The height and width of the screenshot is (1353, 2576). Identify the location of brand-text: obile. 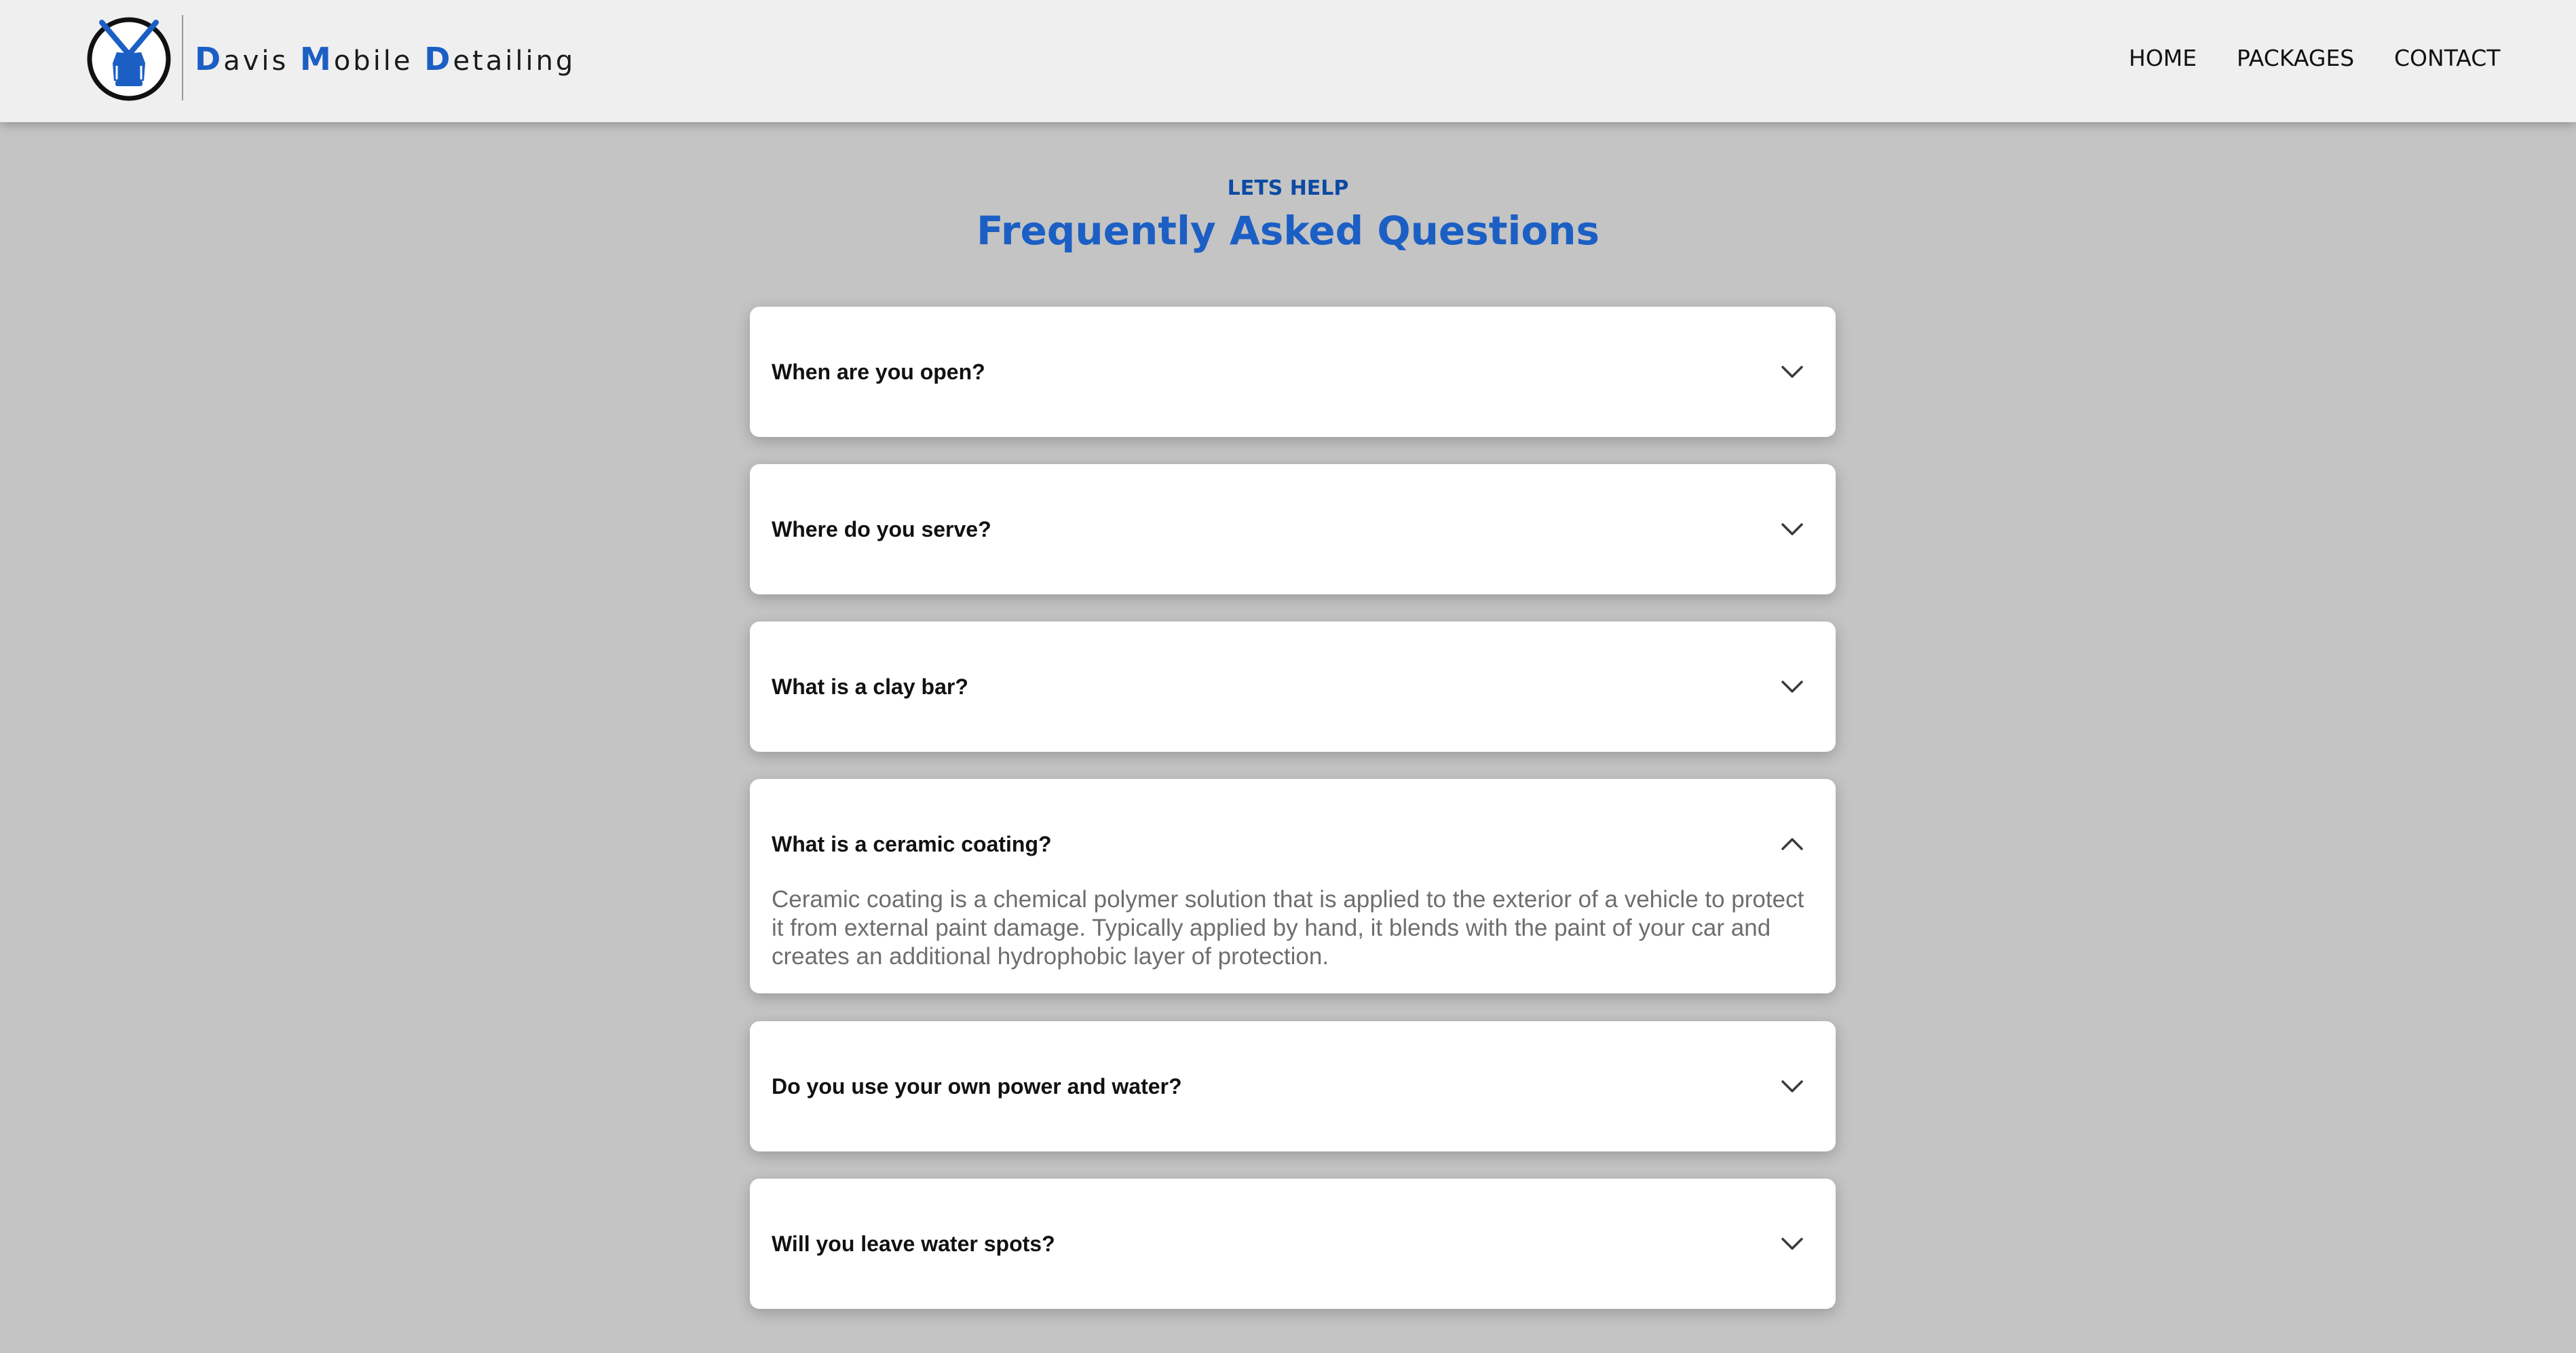
(379, 61).